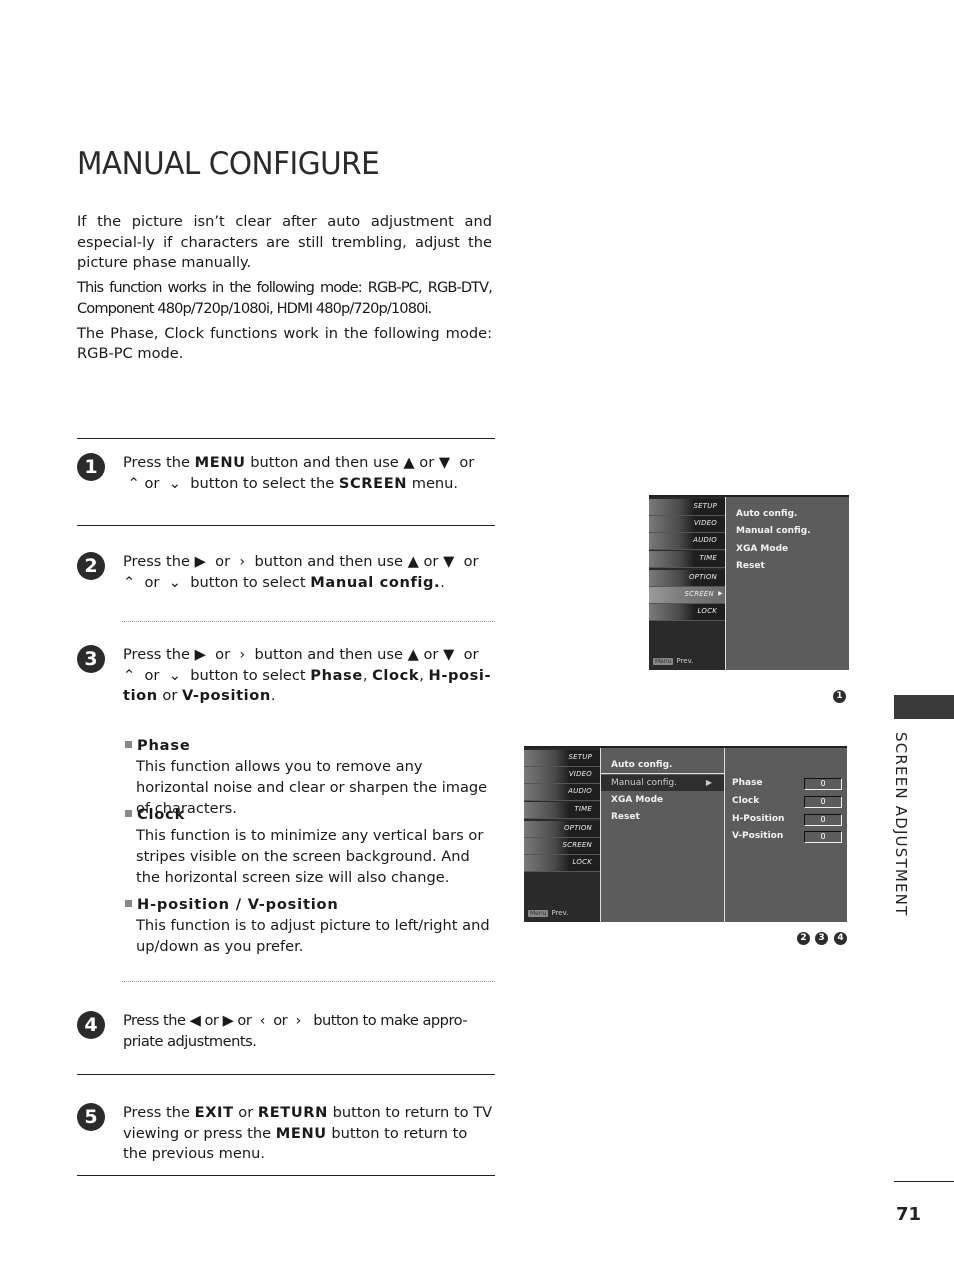 This screenshot has width=954, height=1272. Describe the element at coordinates (310, 746) in the screenshot. I see `bullet-heading: Phase` at that location.